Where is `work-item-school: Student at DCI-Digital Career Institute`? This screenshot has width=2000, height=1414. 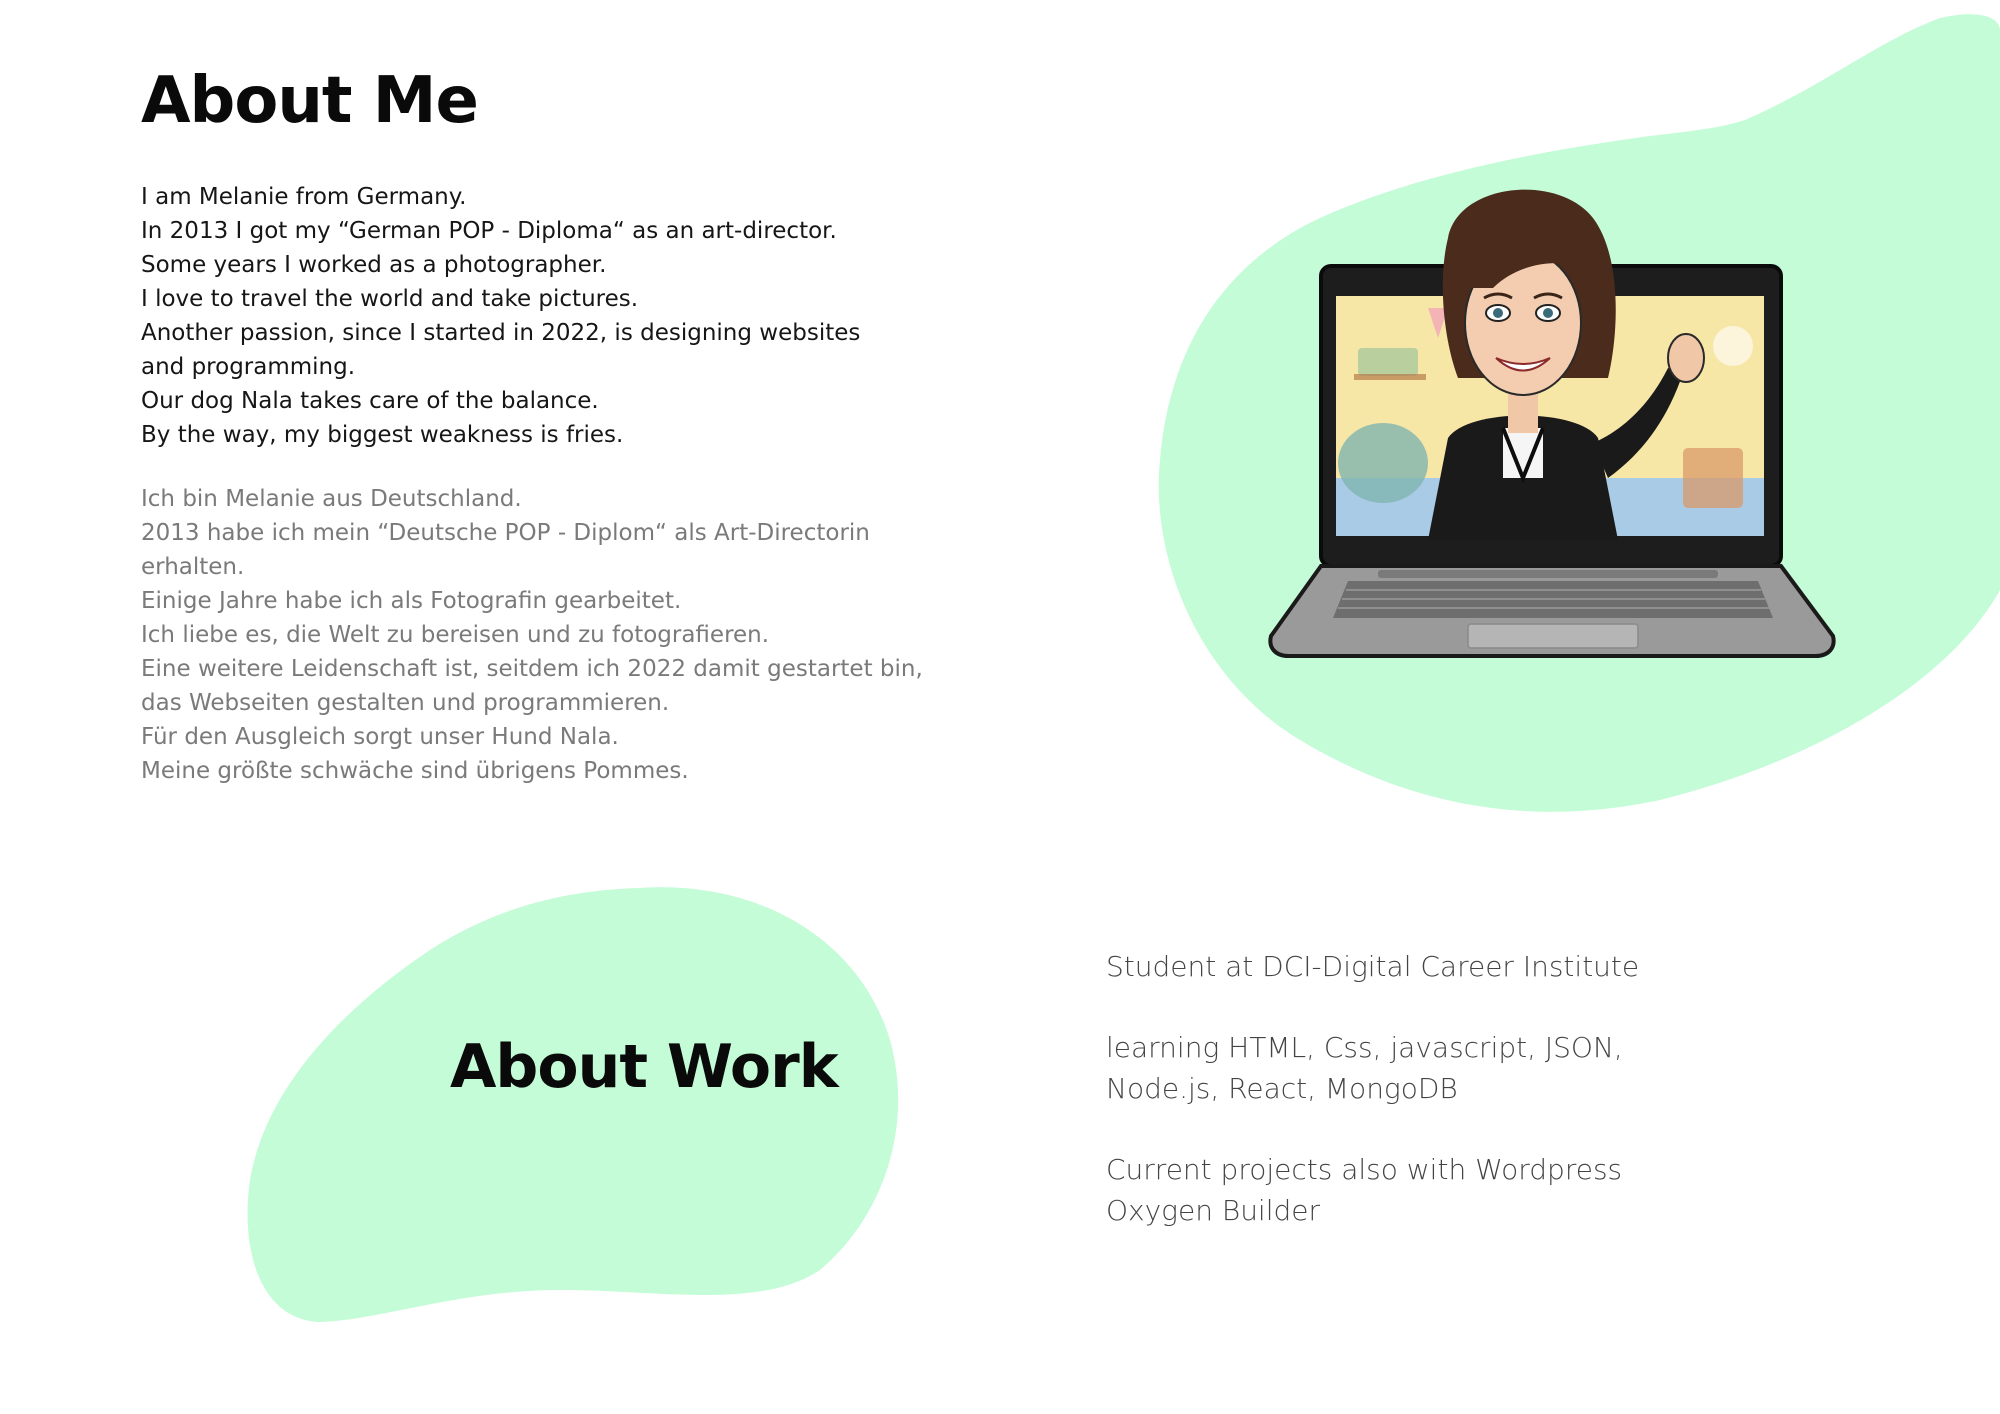 work-item-school: Student at DCI-Digital Career Institute is located at coordinates (1373, 966).